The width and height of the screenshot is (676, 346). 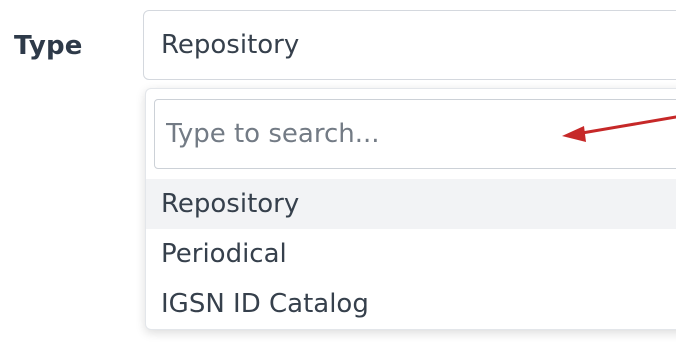 What do you see at coordinates (230, 45) in the screenshot?
I see `type-select-value: Repository` at bounding box center [230, 45].